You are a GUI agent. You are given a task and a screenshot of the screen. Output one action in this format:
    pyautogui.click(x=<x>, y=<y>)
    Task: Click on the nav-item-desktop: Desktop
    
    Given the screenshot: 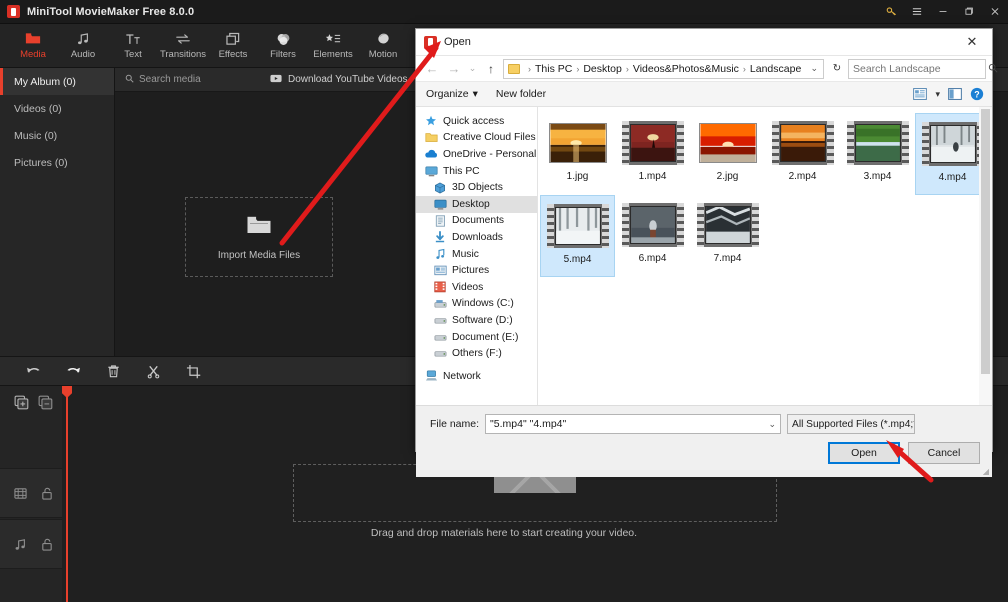 What is the action you would take?
    pyautogui.click(x=476, y=204)
    